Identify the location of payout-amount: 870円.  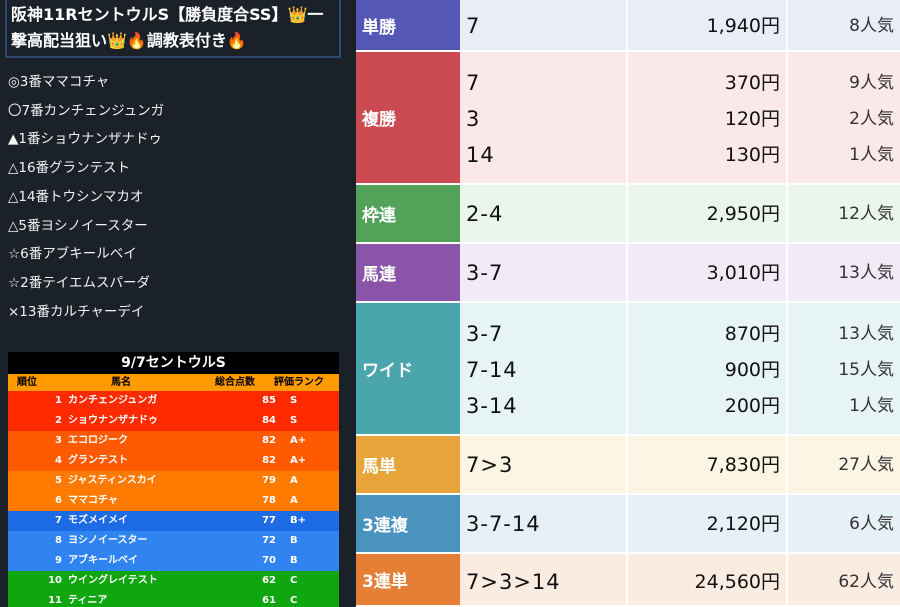
(752, 334).